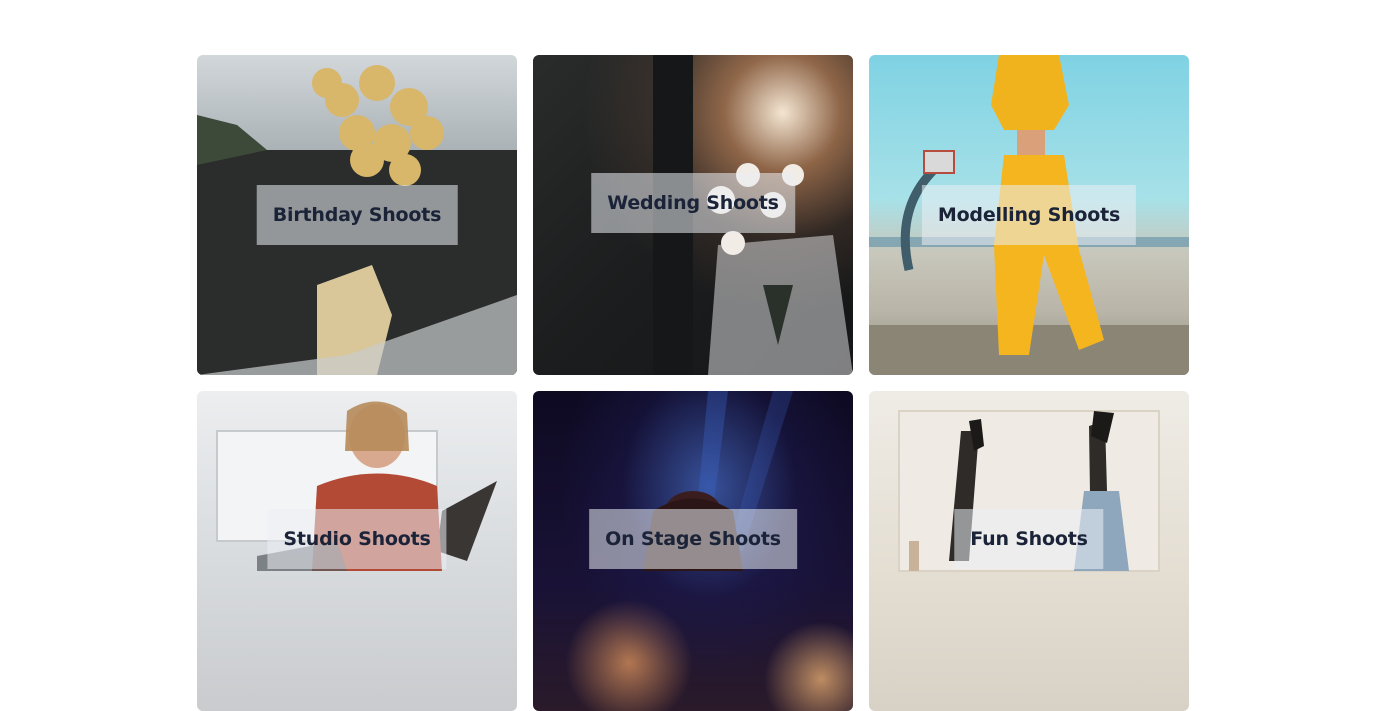  What do you see at coordinates (693, 539) in the screenshot?
I see `card-on-stage-label: On Stage Shoots` at bounding box center [693, 539].